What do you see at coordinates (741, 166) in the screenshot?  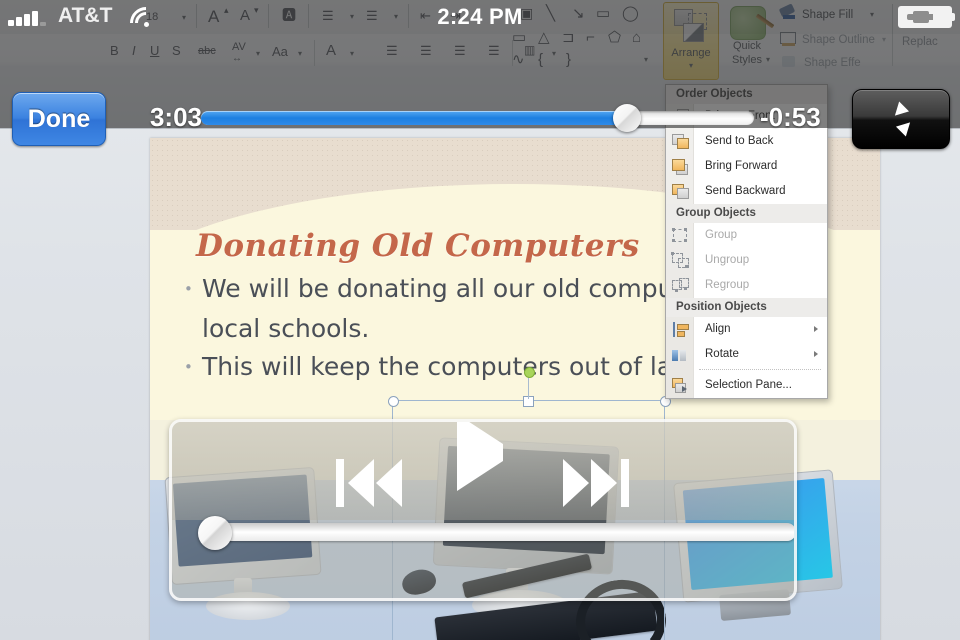 I see `menu-item-label: Bring Forward` at bounding box center [741, 166].